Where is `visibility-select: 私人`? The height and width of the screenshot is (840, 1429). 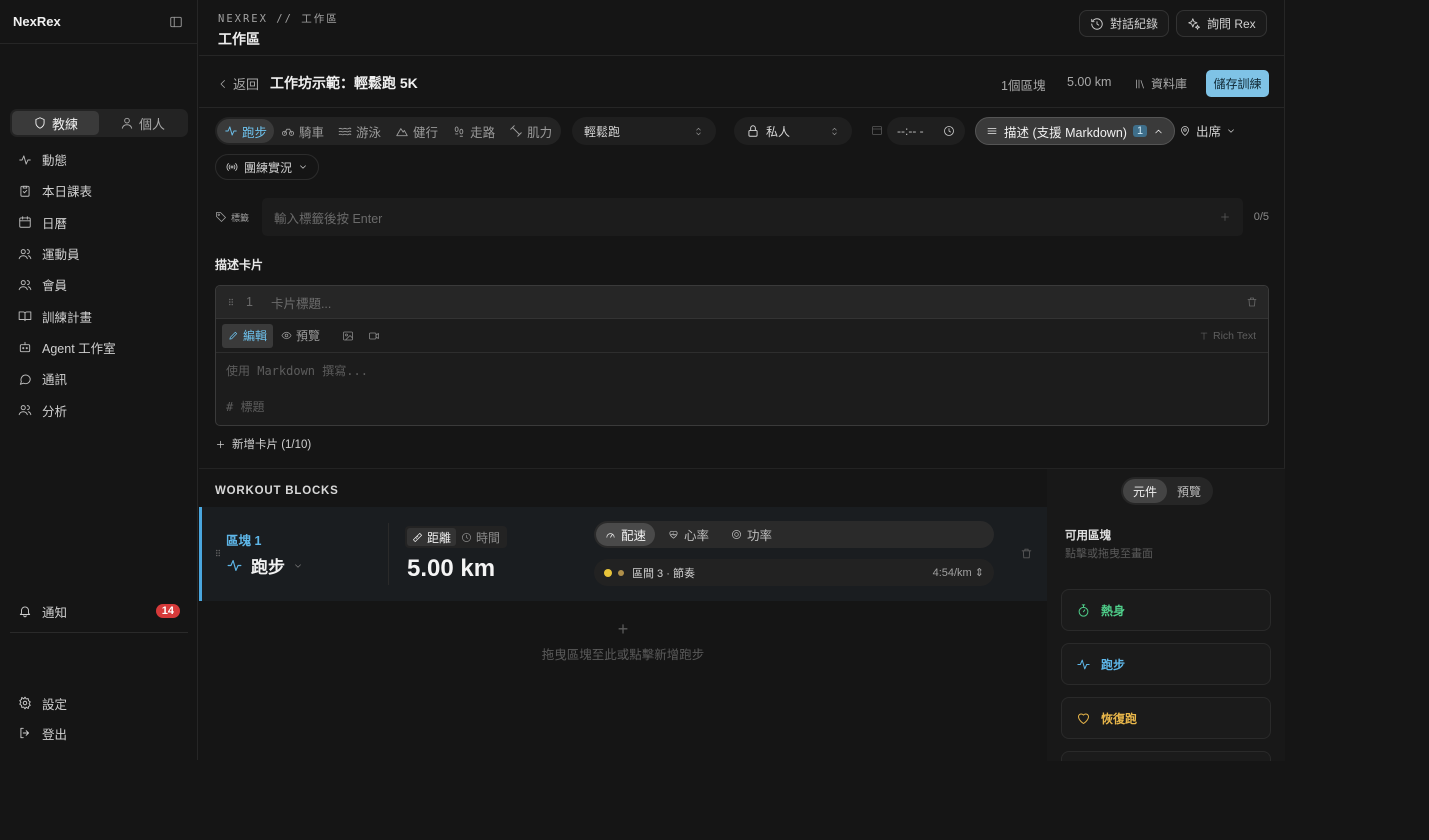
visibility-select: 私人 is located at coordinates (793, 131).